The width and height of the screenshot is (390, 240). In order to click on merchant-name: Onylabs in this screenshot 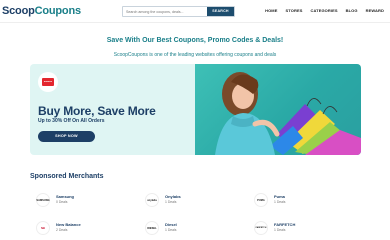, I will do `click(173, 196)`.